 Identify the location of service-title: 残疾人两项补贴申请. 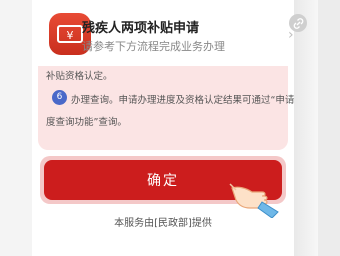
(141, 28).